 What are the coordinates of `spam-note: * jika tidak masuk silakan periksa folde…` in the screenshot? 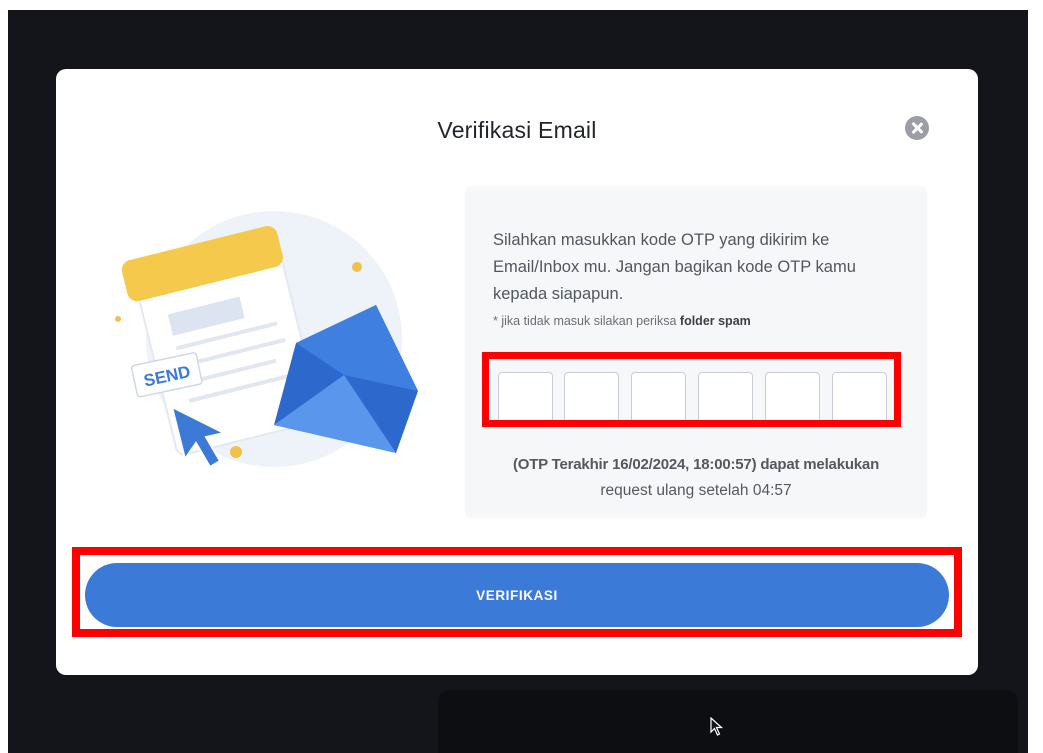 It's located at (622, 321).